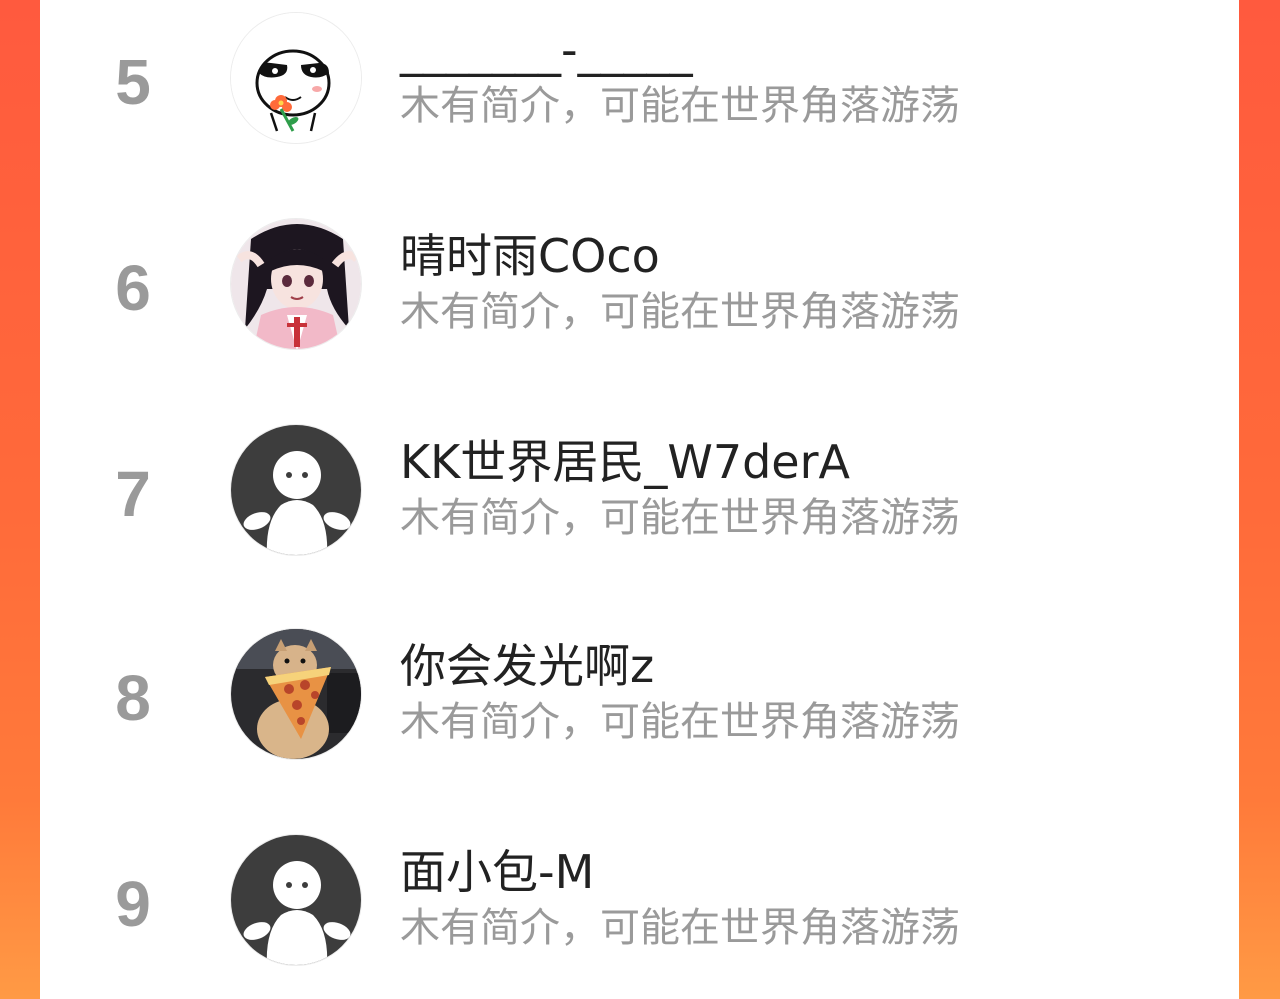 Image resolution: width=1280 pixels, height=999 pixels. What do you see at coordinates (133, 698) in the screenshot?
I see `rank-number: 8` at bounding box center [133, 698].